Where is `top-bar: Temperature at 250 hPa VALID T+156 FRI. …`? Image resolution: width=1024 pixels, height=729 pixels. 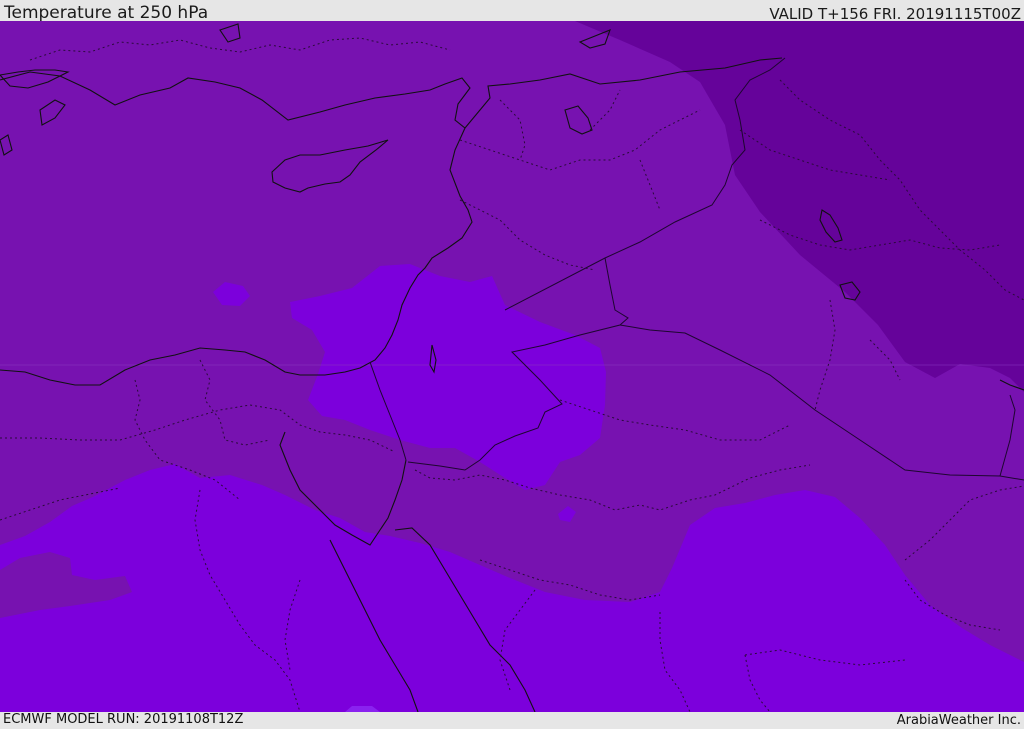 top-bar: Temperature at 250 hPa VALID T+156 FRI. … is located at coordinates (512, 11).